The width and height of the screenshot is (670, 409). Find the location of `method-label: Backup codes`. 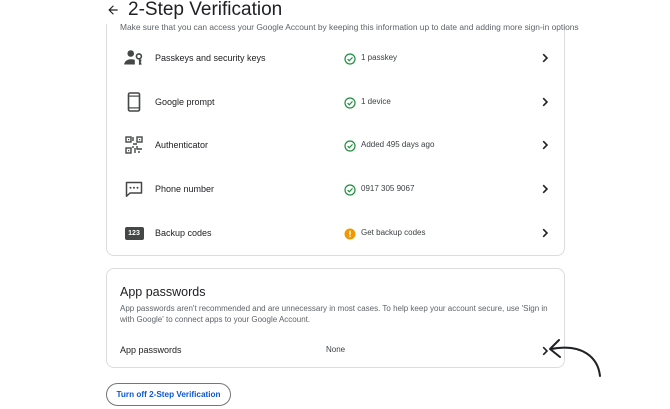

method-label: Backup codes is located at coordinates (183, 233).